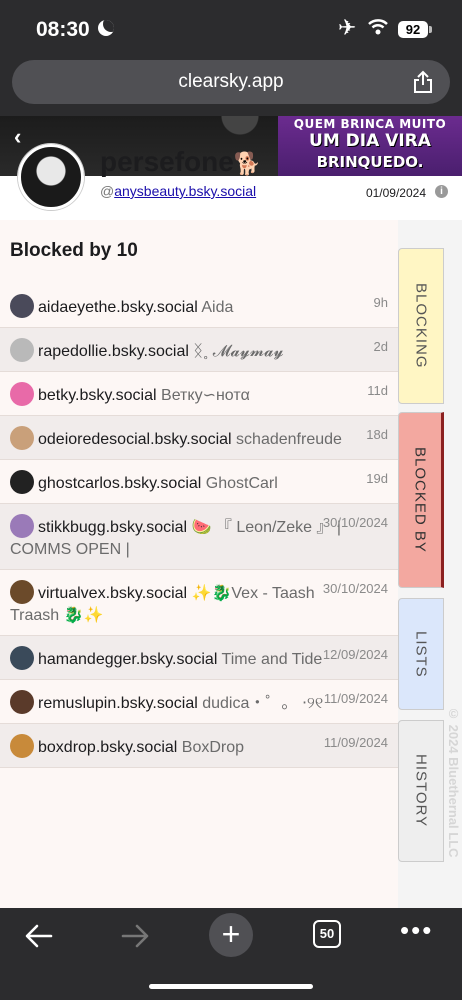 Image resolution: width=462 pixels, height=1000 pixels. What do you see at coordinates (272, 659) in the screenshot?
I see `user-display-name: Time and Tide` at bounding box center [272, 659].